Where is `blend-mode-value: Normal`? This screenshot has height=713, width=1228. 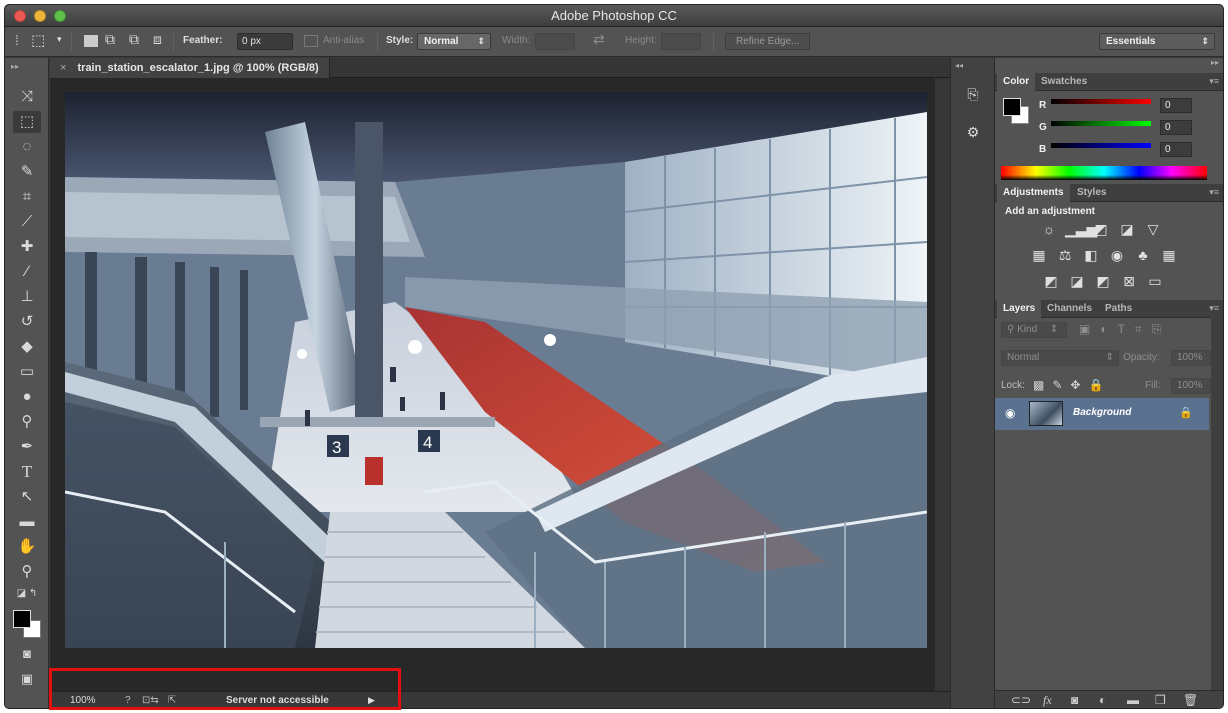 blend-mode-value: Normal is located at coordinates (1023, 357).